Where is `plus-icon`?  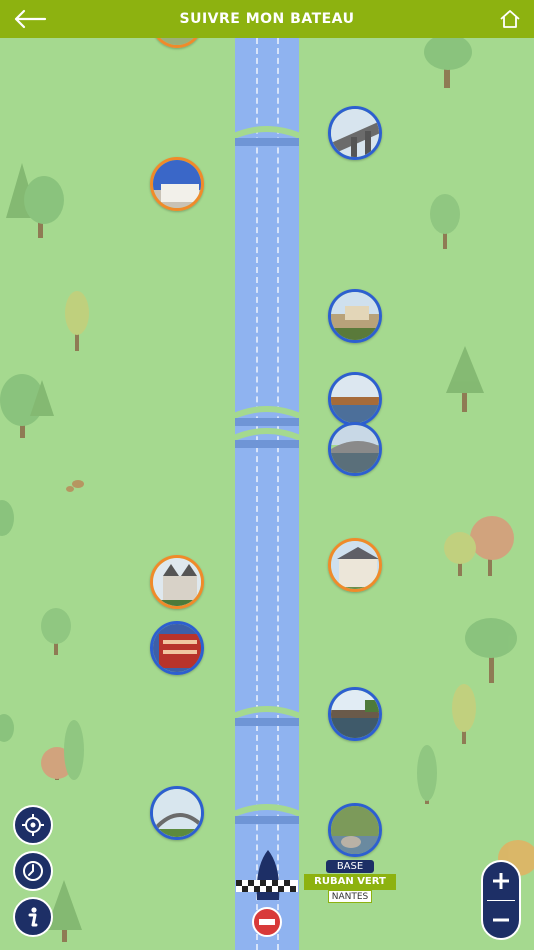
plus-icon is located at coordinates (501, 881).